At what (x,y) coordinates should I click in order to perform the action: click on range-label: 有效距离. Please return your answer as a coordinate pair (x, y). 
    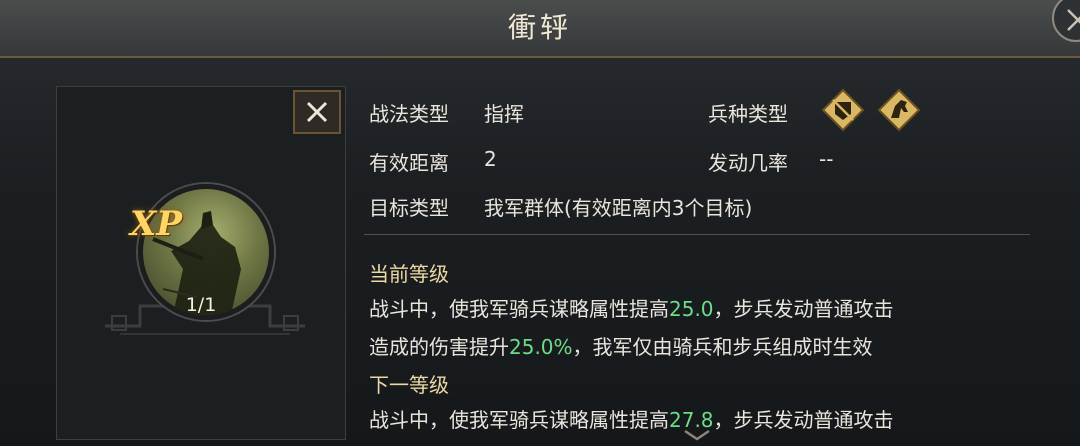
    Looking at the image, I should click on (409, 163).